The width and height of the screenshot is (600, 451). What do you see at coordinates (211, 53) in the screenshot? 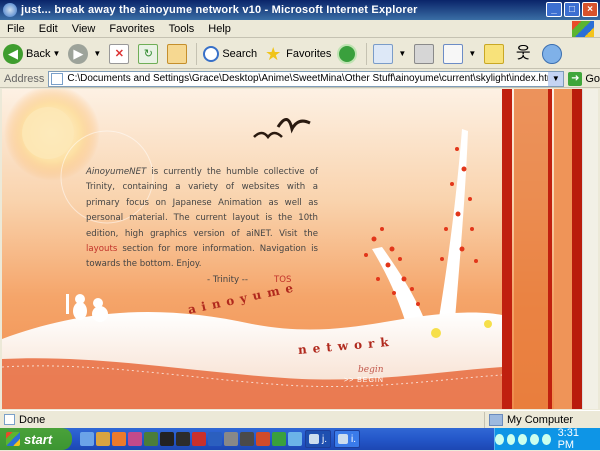
I see `search-icon` at bounding box center [211, 53].